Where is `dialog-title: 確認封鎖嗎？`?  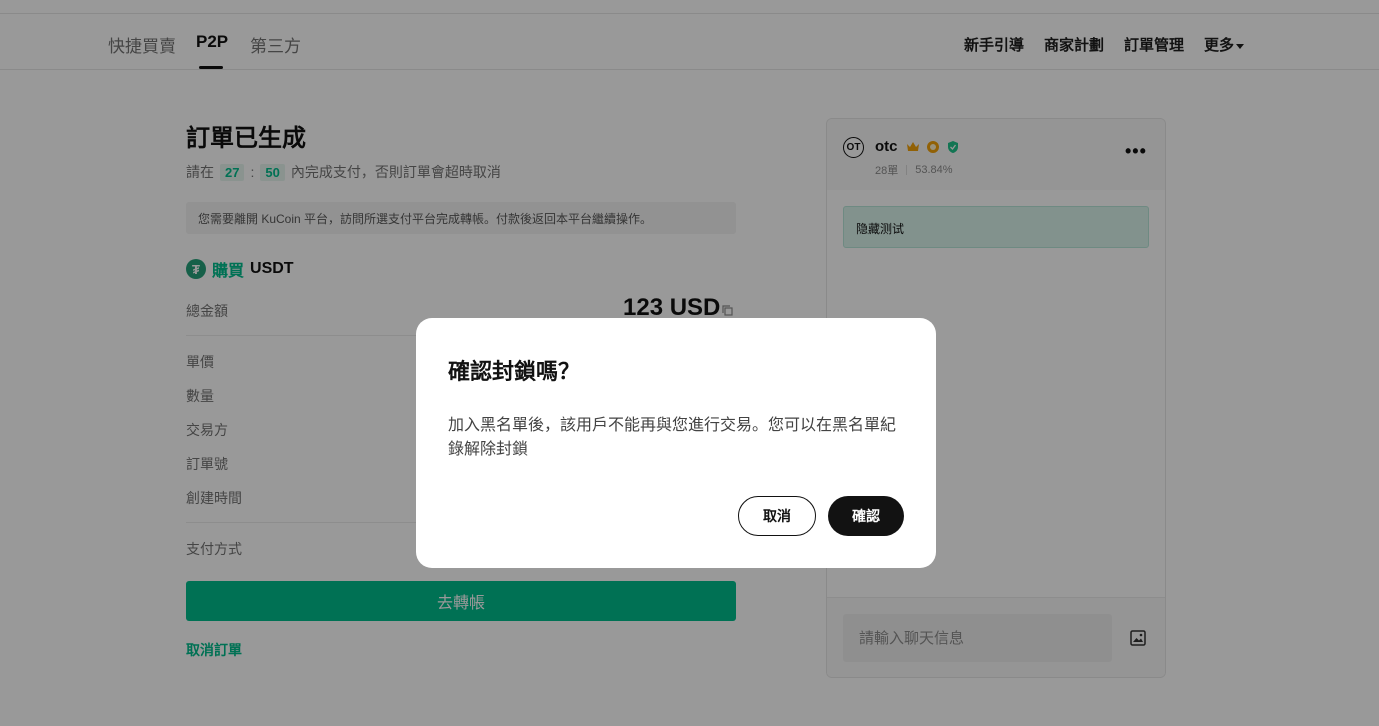
dialog-title: 確認封鎖嗎？ is located at coordinates (514, 371).